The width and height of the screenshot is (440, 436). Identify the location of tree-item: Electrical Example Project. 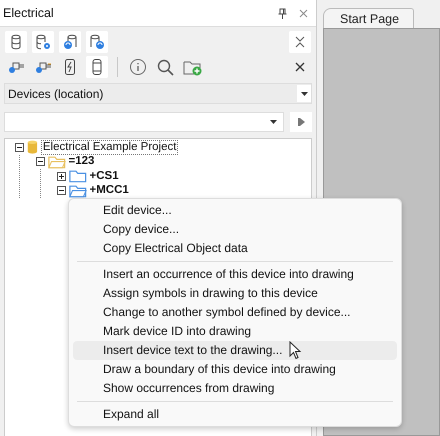
(109, 147).